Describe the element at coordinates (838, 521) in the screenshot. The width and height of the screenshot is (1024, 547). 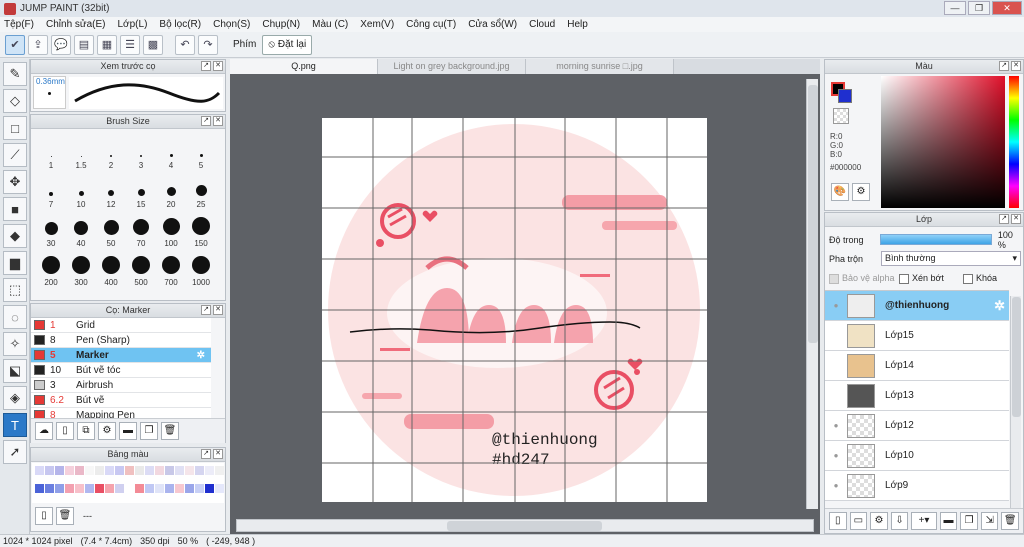
I see `new-layer-icon: ▯` at that location.